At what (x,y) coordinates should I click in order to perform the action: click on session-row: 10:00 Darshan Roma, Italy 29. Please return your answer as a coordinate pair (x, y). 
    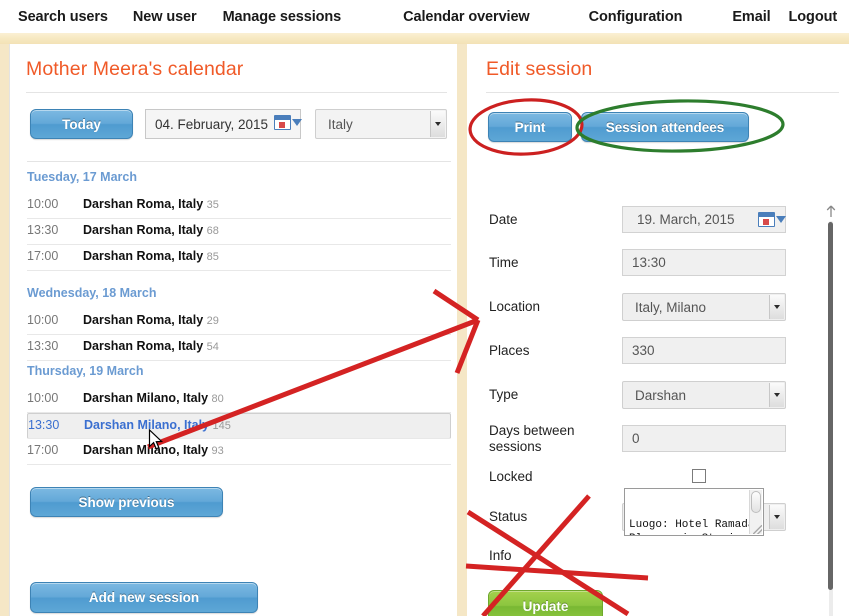
    Looking at the image, I should click on (239, 322).